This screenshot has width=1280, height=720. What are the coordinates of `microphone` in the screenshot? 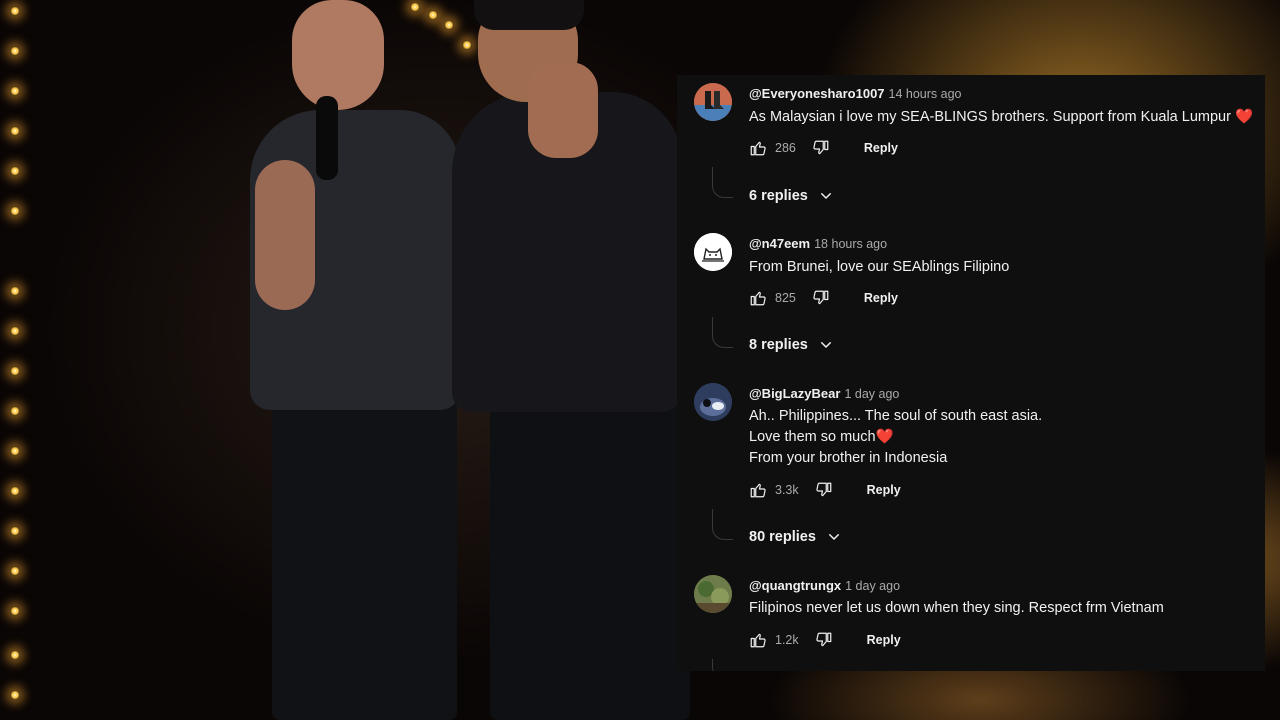 It's located at (327, 138).